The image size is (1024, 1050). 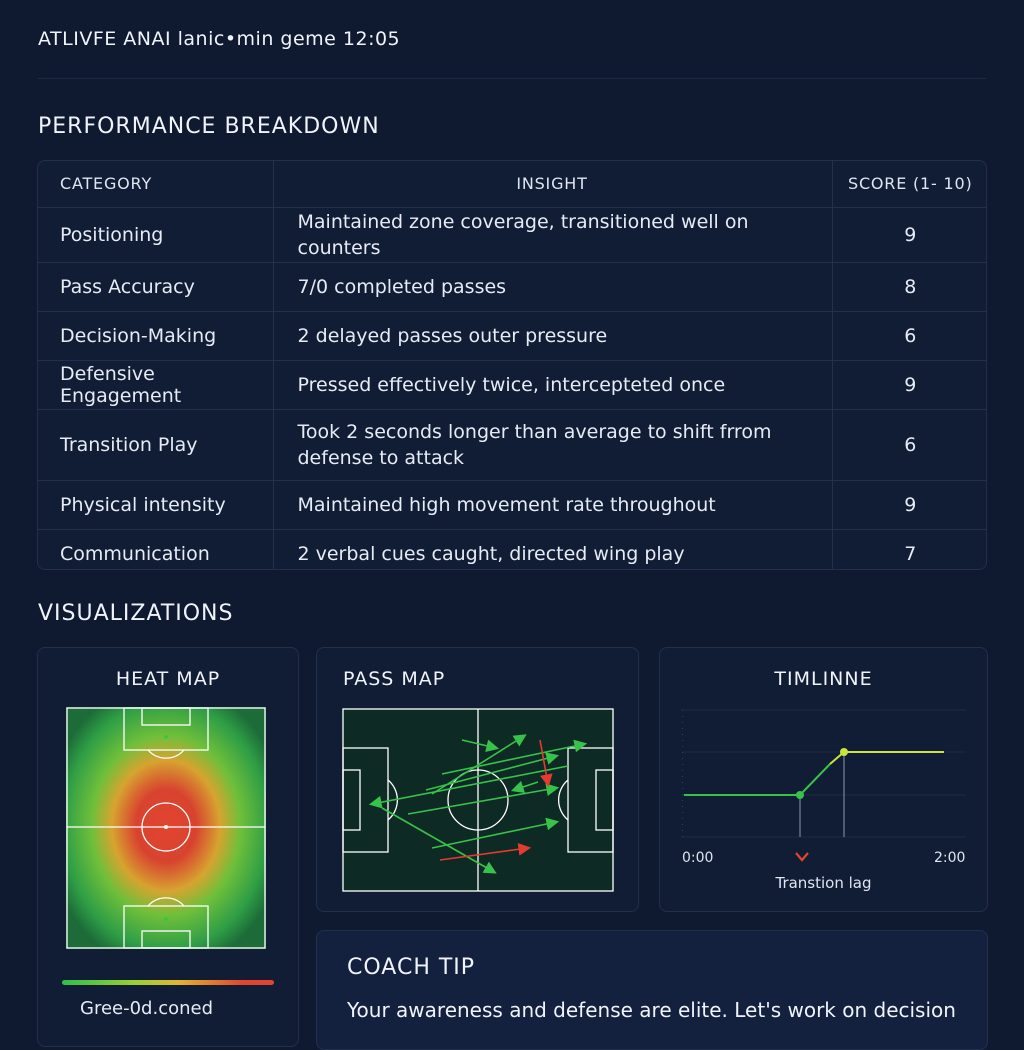 What do you see at coordinates (209, 126) in the screenshot?
I see `performance-section-title: PERFORMANCE BREAKDOWN` at bounding box center [209, 126].